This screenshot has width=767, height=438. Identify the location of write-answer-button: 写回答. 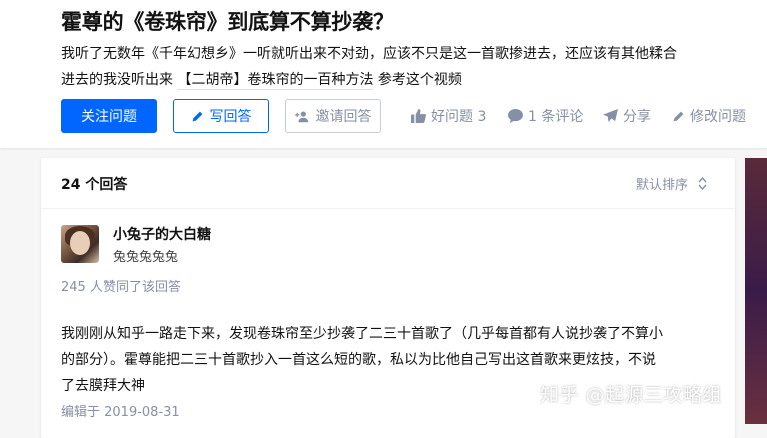
(221, 116).